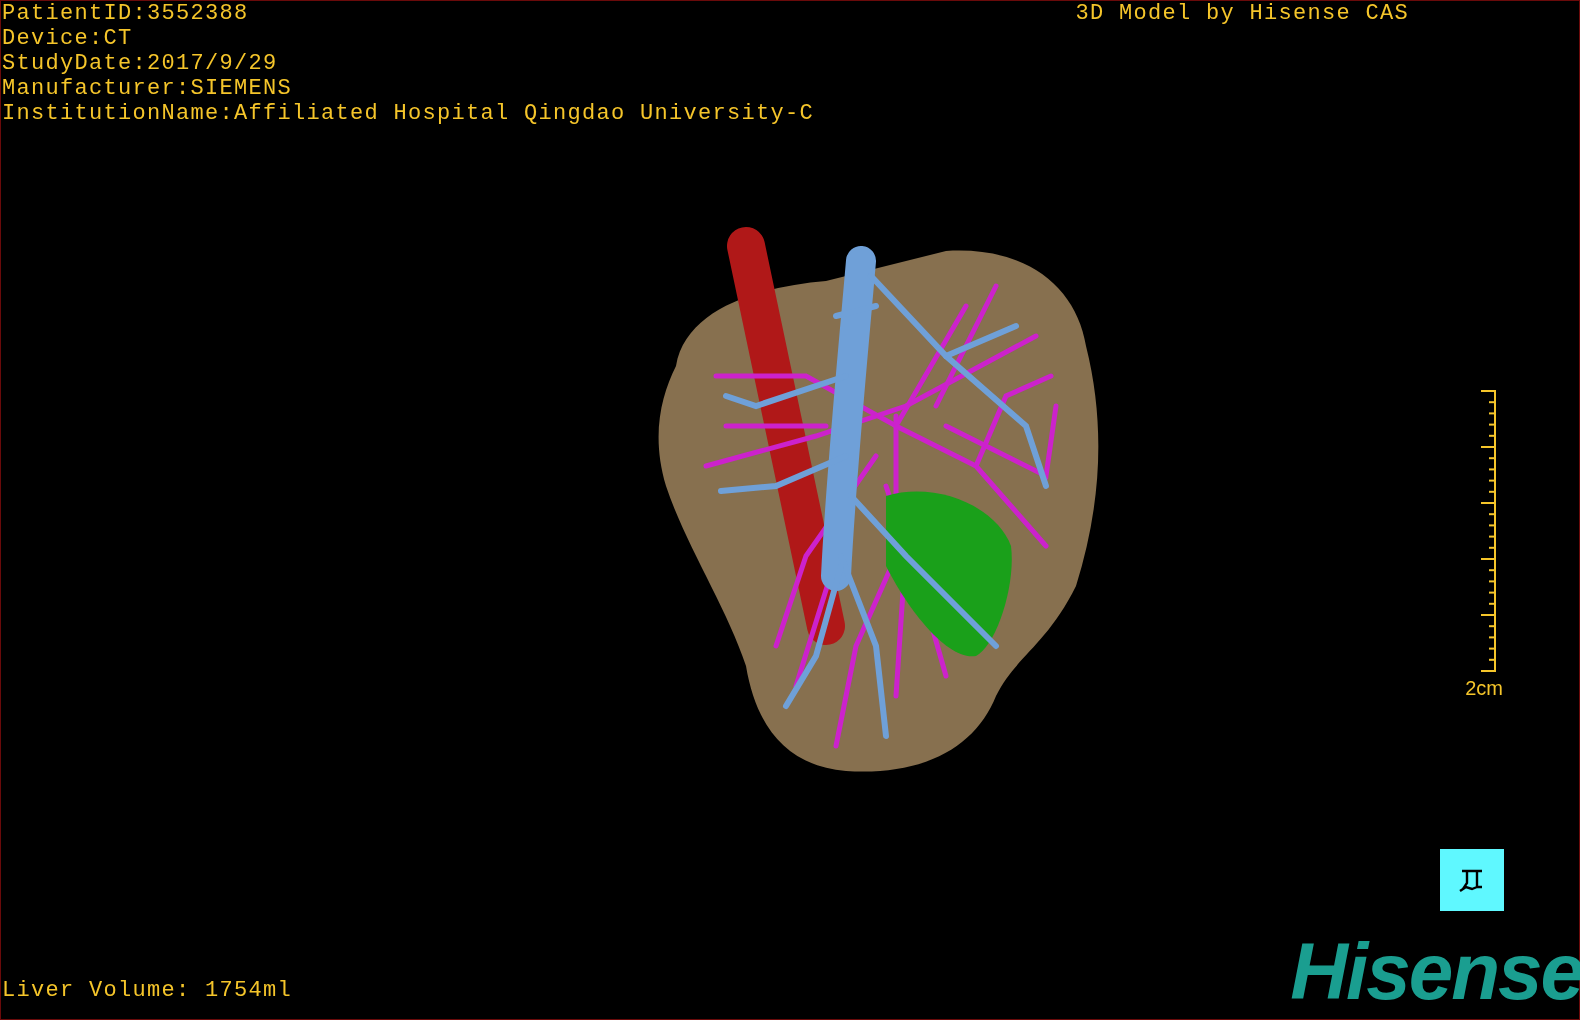 This screenshot has width=1580, height=1020. What do you see at coordinates (140, 63) in the screenshot?
I see `study-info-text: StudyDate:2017/9/29` at bounding box center [140, 63].